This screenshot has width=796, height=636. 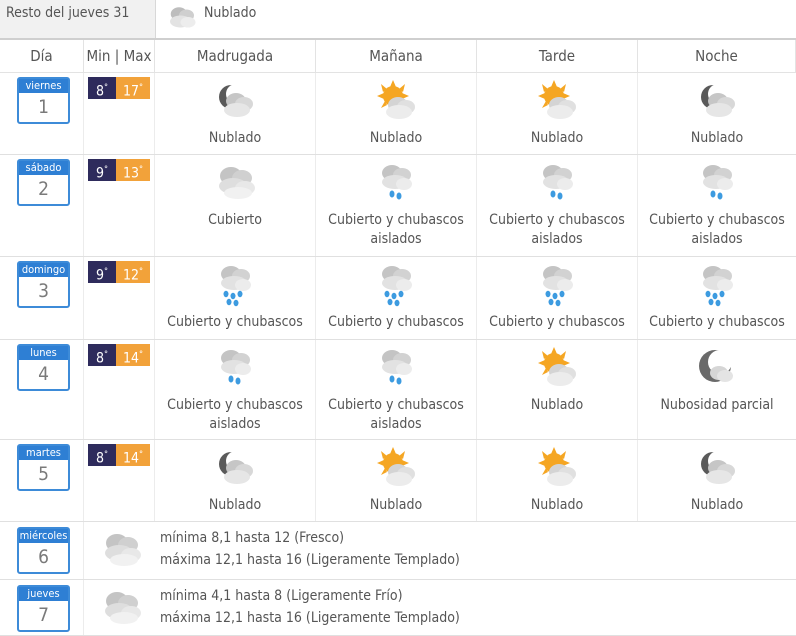 What do you see at coordinates (43, 270) in the screenshot?
I see `day-name: domingo` at bounding box center [43, 270].